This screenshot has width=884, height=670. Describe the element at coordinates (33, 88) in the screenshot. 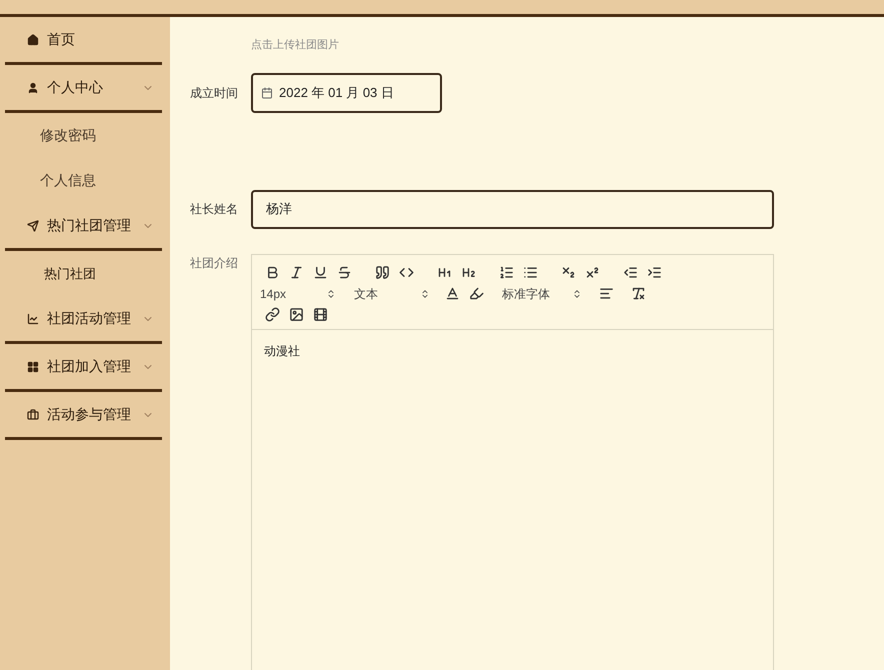

I see `user-icon` at that location.